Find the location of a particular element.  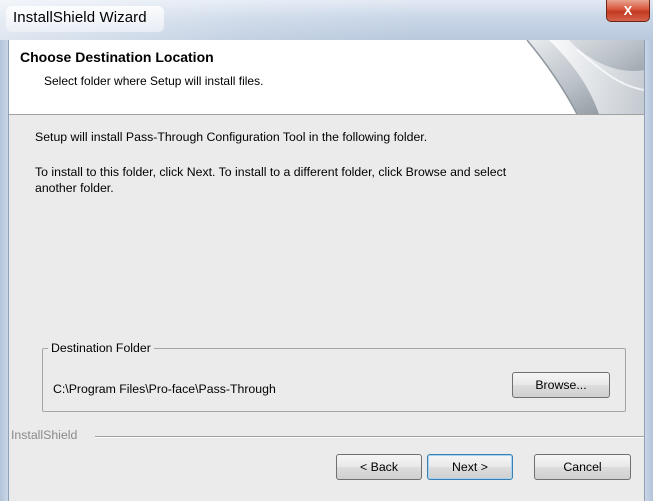

close-button: X is located at coordinates (628, 11).